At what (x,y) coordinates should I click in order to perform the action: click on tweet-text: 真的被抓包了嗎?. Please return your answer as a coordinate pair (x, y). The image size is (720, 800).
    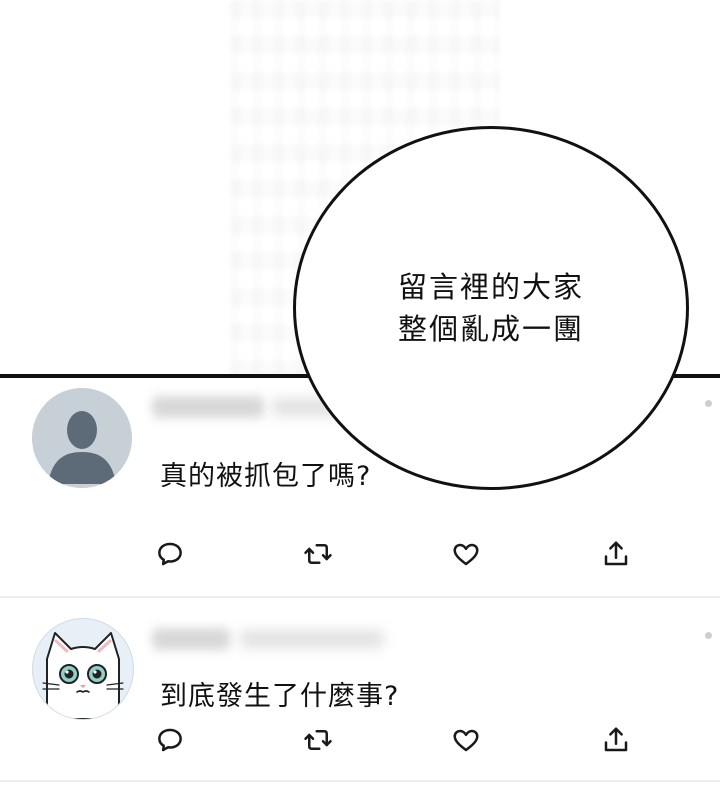
    Looking at the image, I should click on (266, 476).